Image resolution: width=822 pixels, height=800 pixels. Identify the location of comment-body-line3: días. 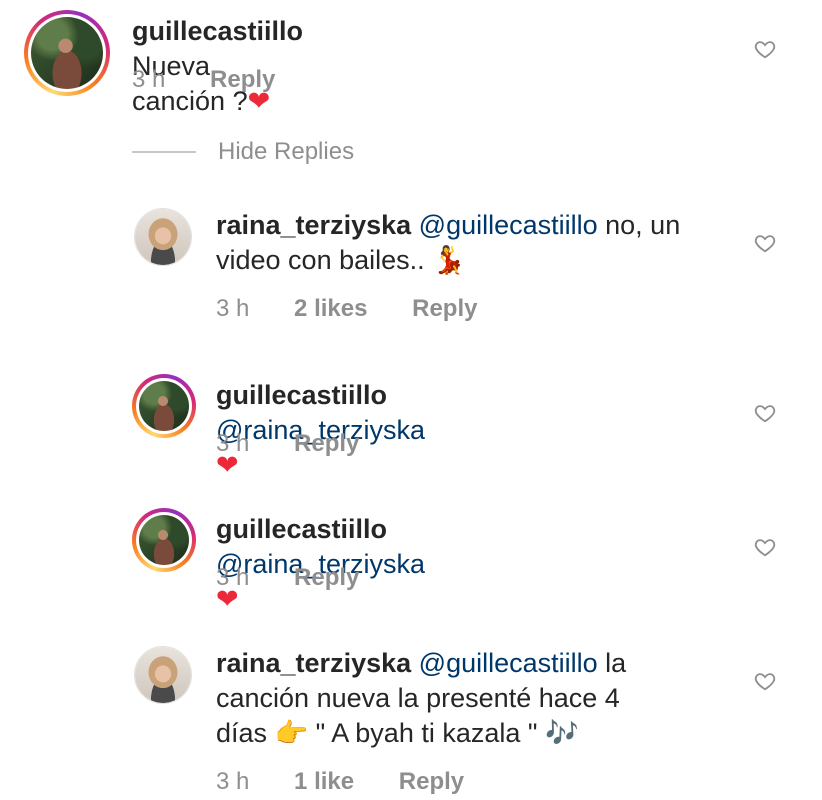
(245, 733).